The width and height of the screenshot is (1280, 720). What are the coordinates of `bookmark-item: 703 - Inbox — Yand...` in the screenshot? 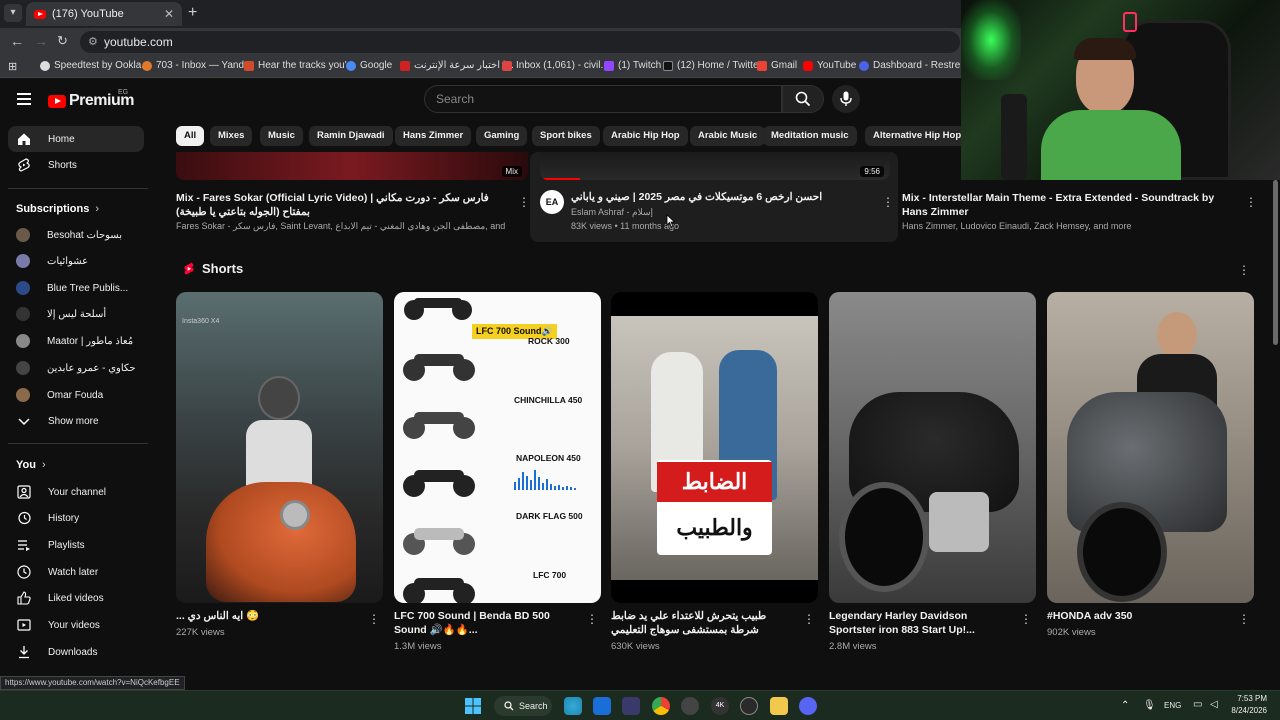 It's located at (197, 65).